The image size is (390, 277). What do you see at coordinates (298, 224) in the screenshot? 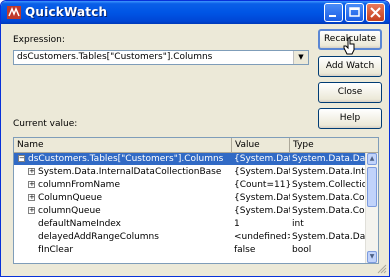
I see `row-type: int` at bounding box center [298, 224].